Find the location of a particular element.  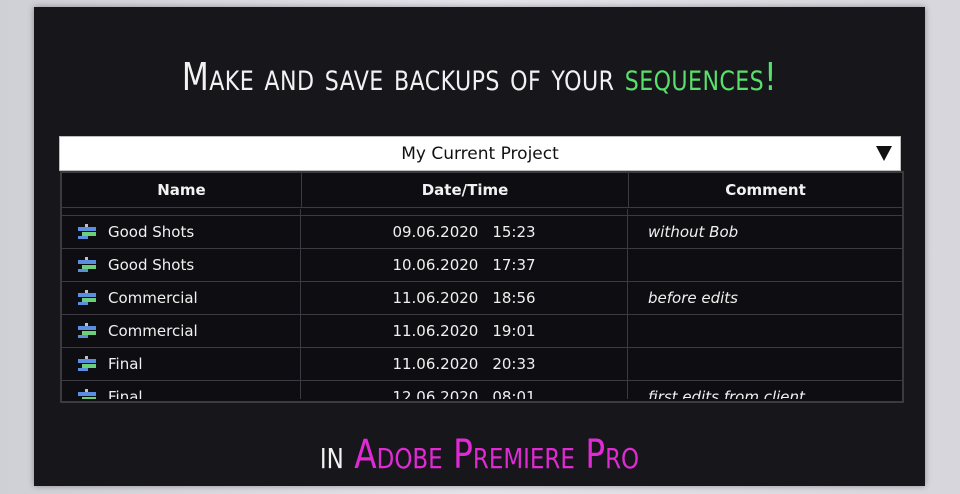

column-header-name: Name is located at coordinates (182, 190).